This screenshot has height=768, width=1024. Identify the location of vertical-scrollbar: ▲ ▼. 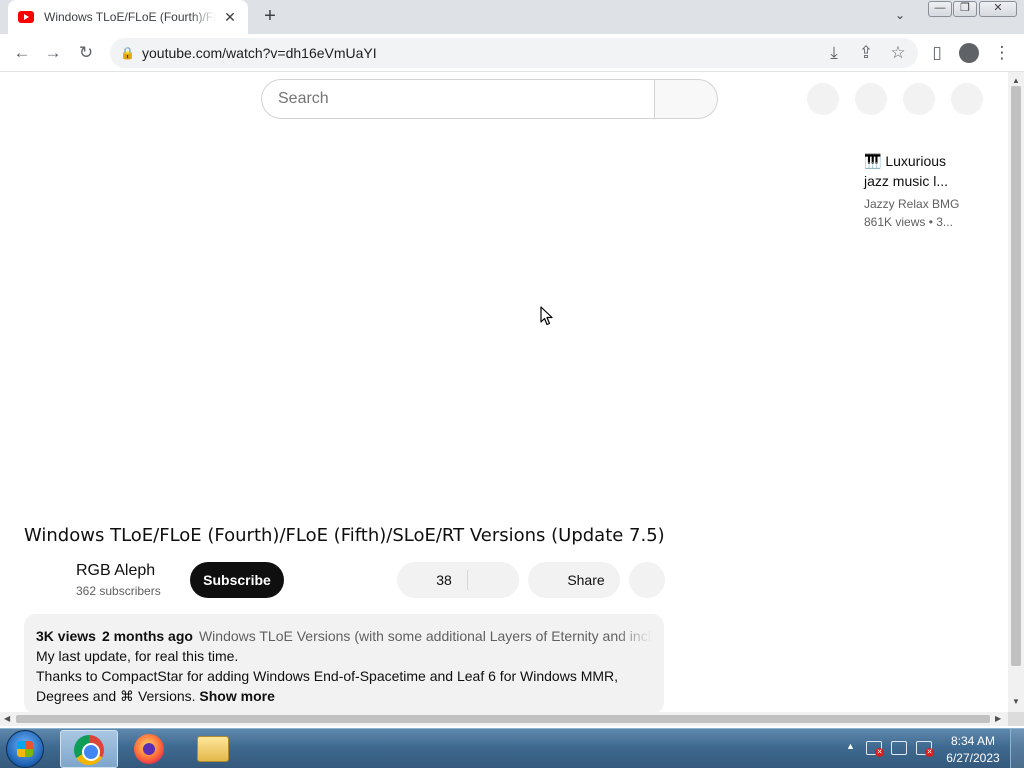
(1016, 392).